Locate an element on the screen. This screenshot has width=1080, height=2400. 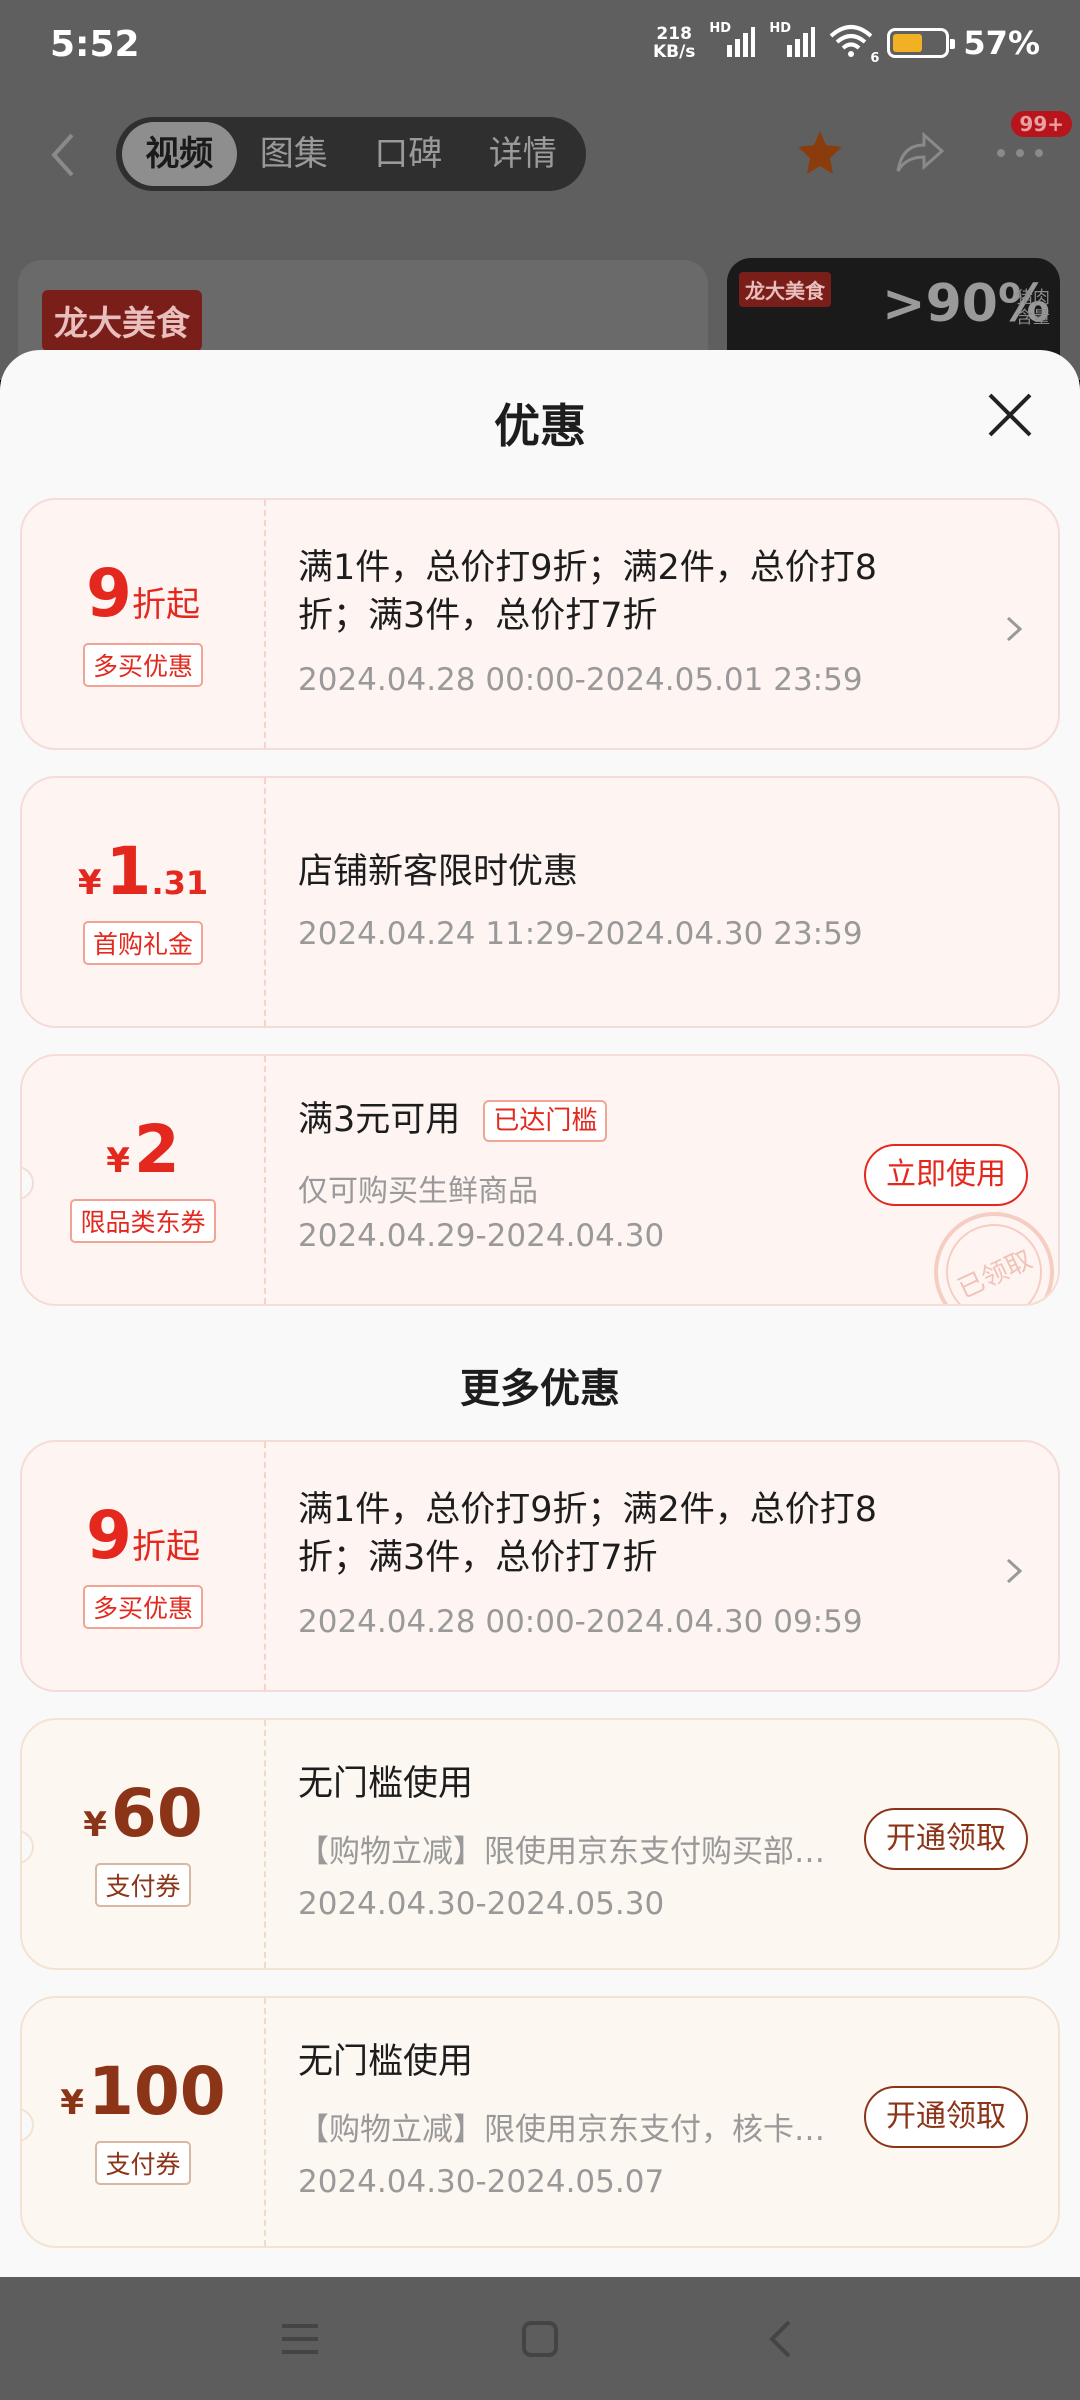
use-now-button: 立即使用 is located at coordinates (946, 1175).